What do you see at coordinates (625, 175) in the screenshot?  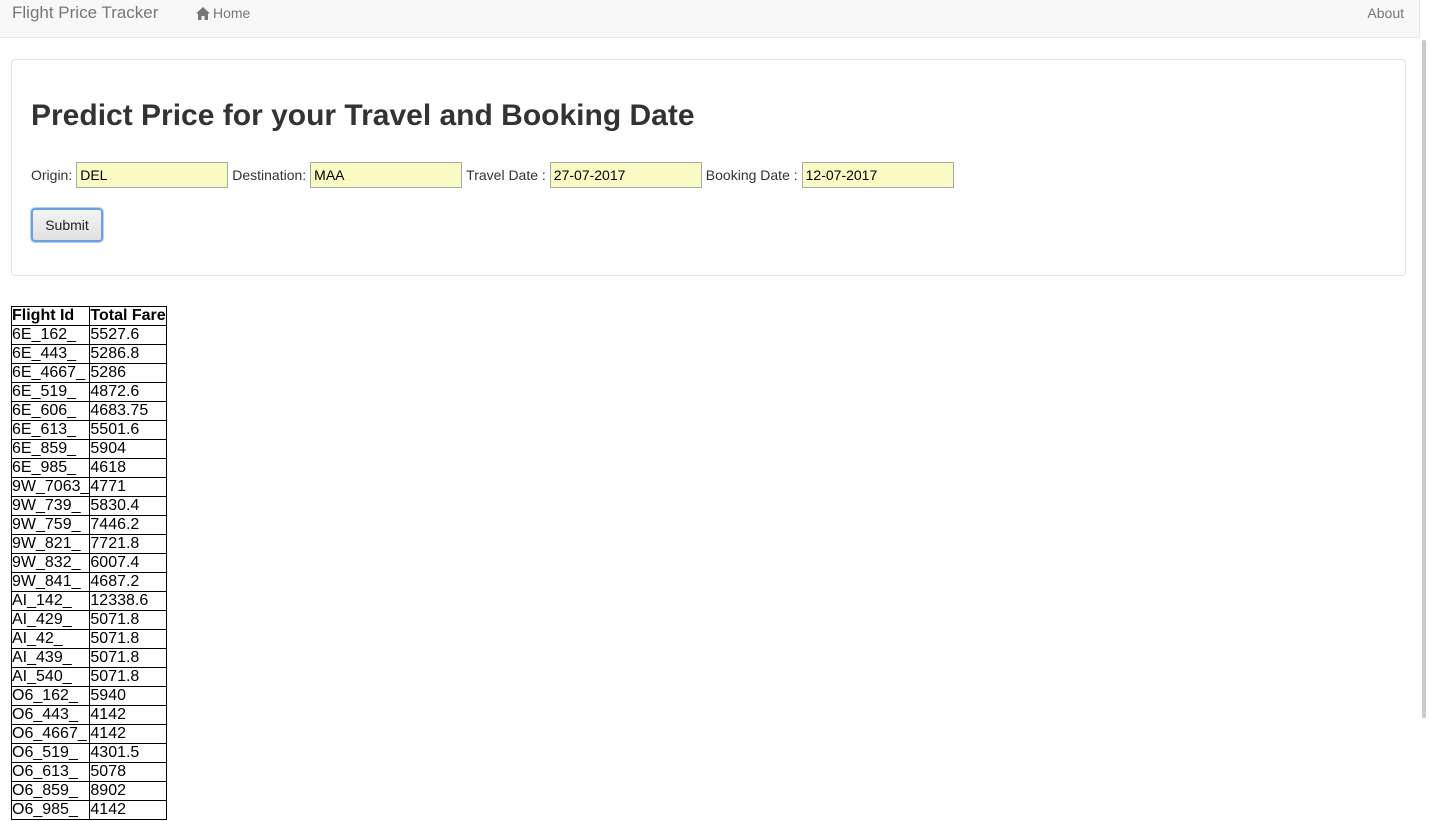 I see `travel-date-input` at bounding box center [625, 175].